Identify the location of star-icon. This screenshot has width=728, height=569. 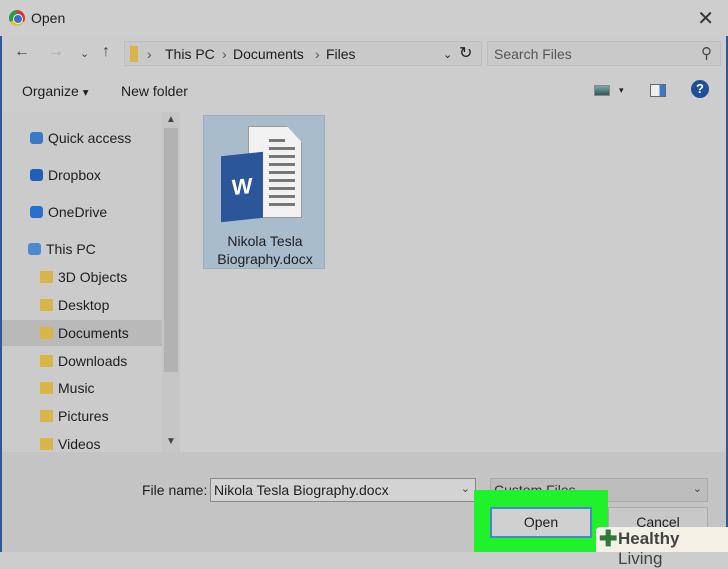
(36, 138).